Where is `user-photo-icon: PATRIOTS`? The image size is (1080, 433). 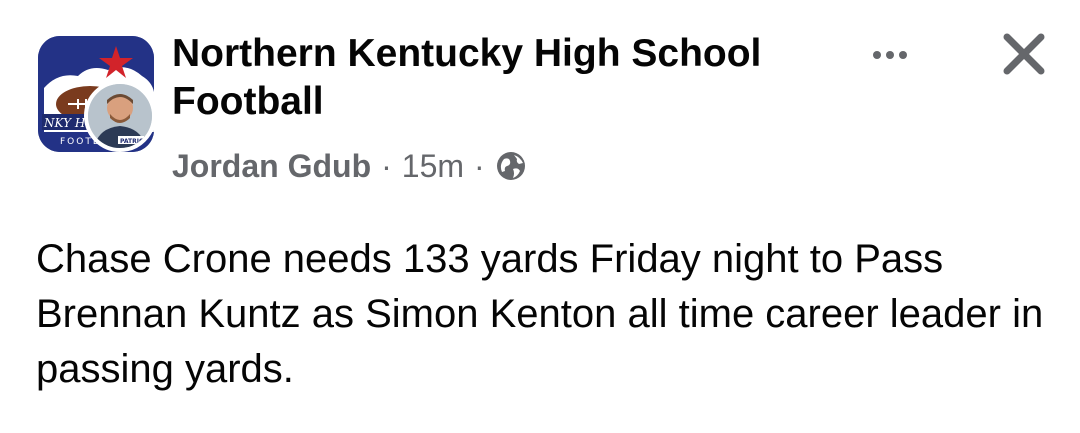 user-photo-icon: PATRIOTS is located at coordinates (120, 116).